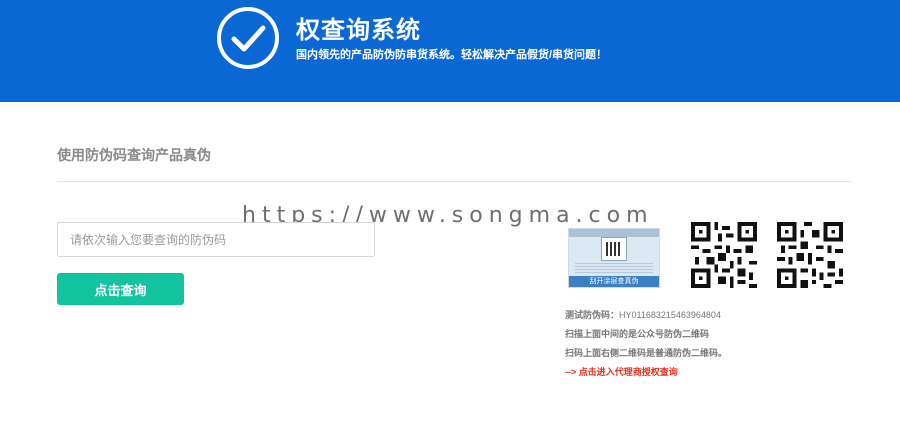  I want to click on info-line-wechat-qr: 扫描上面中间的是公众号防伪二维码, so click(637, 334).